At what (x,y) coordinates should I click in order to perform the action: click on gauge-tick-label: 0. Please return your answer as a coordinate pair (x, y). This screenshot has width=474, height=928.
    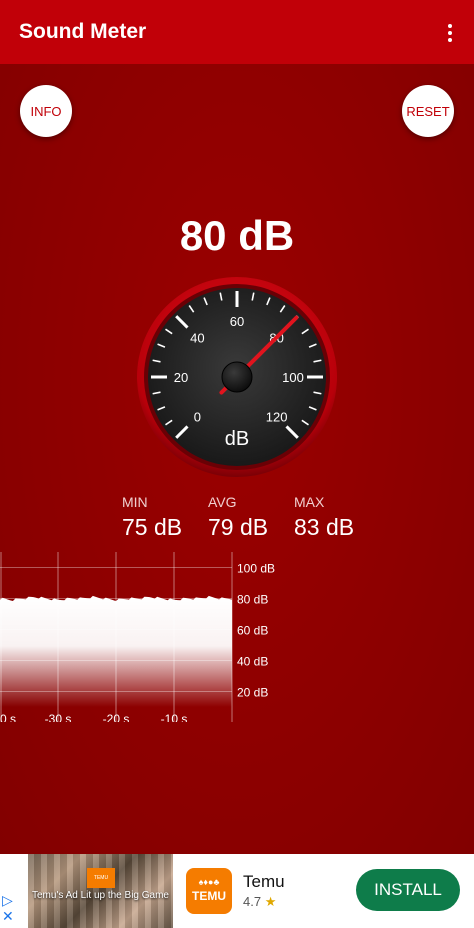
    Looking at the image, I should click on (197, 417).